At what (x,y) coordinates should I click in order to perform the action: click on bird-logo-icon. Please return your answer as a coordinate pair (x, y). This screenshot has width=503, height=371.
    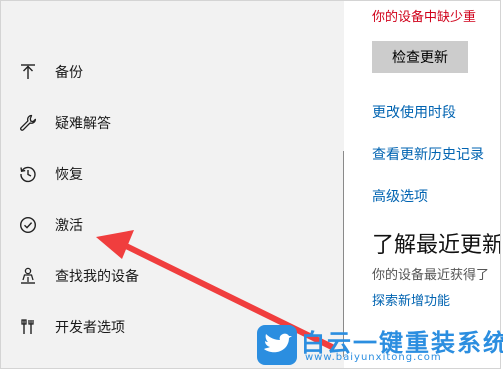
    Looking at the image, I should click on (277, 345).